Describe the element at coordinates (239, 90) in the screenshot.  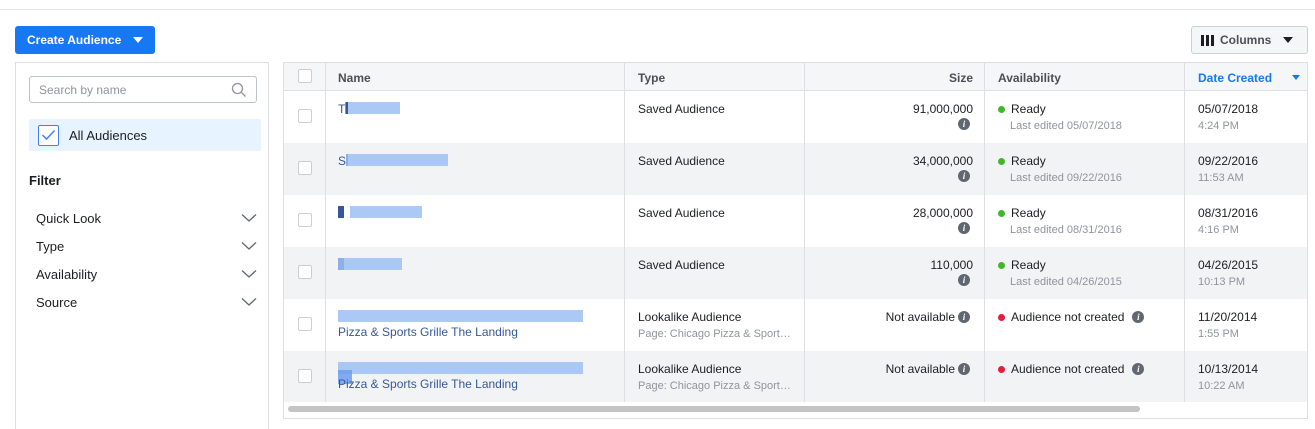
I see `search-icon` at that location.